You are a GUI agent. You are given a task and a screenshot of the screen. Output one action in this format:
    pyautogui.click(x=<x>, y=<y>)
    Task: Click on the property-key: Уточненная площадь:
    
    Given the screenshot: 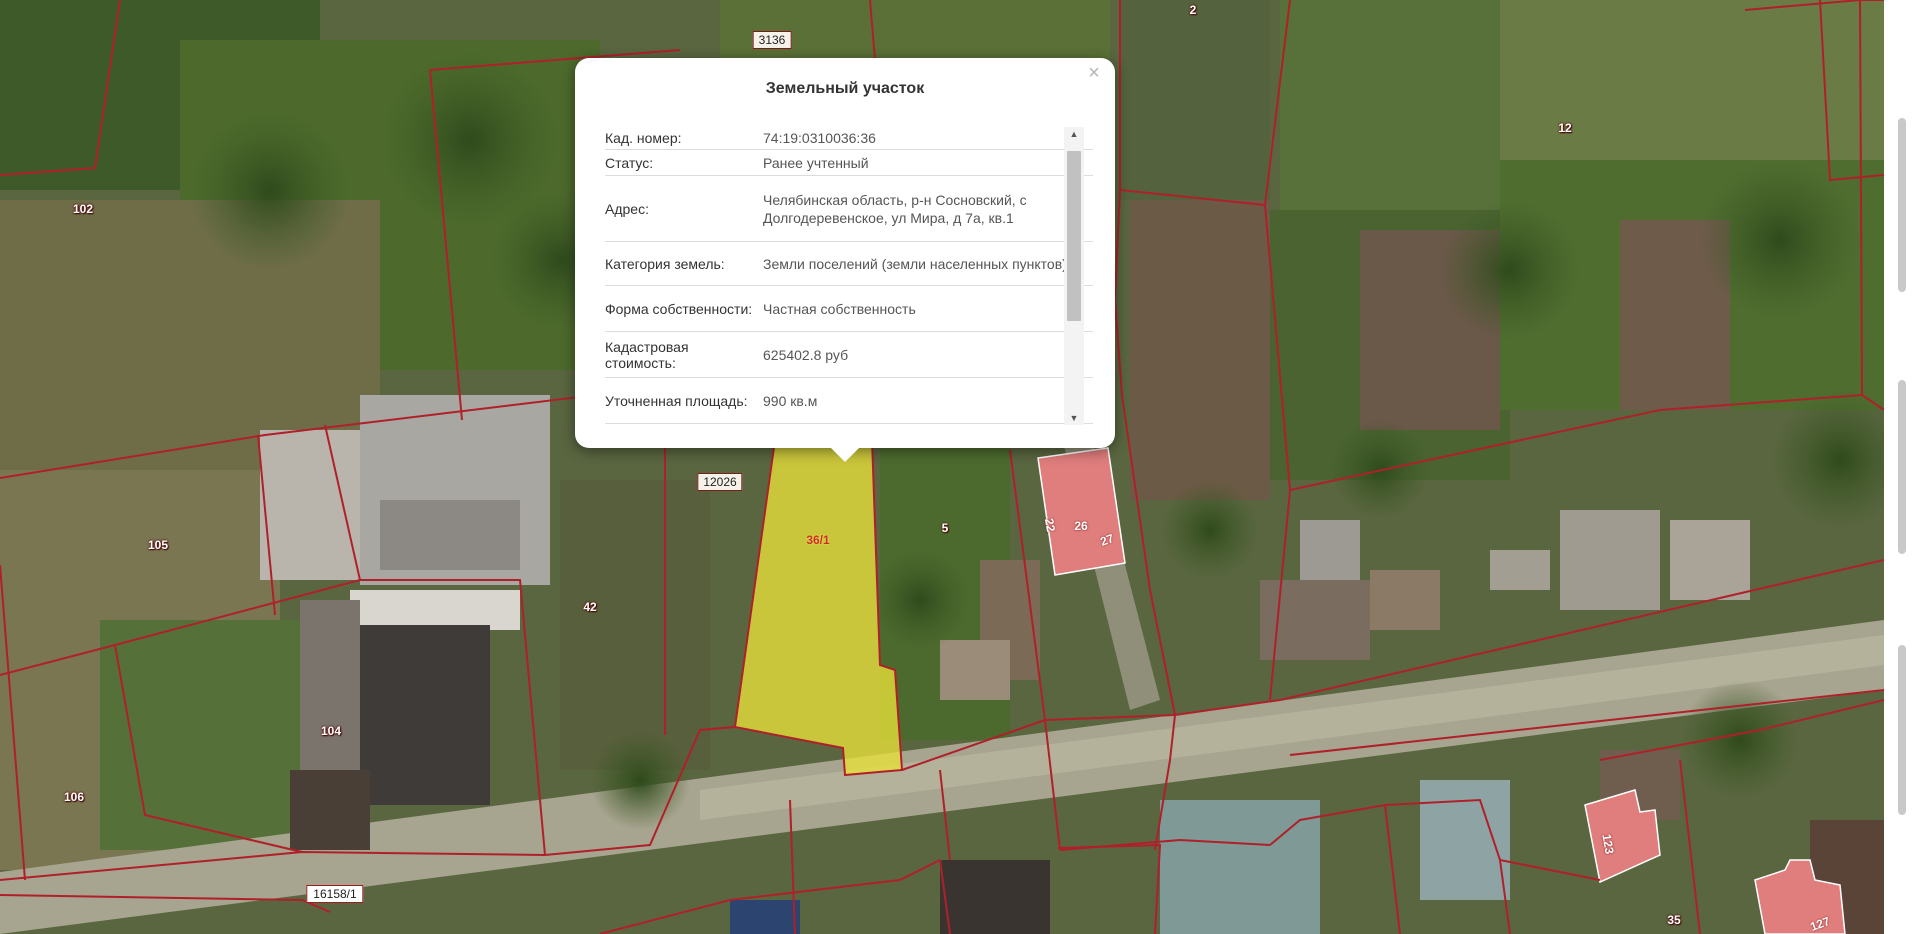 What is the action you would take?
    pyautogui.click(x=676, y=400)
    